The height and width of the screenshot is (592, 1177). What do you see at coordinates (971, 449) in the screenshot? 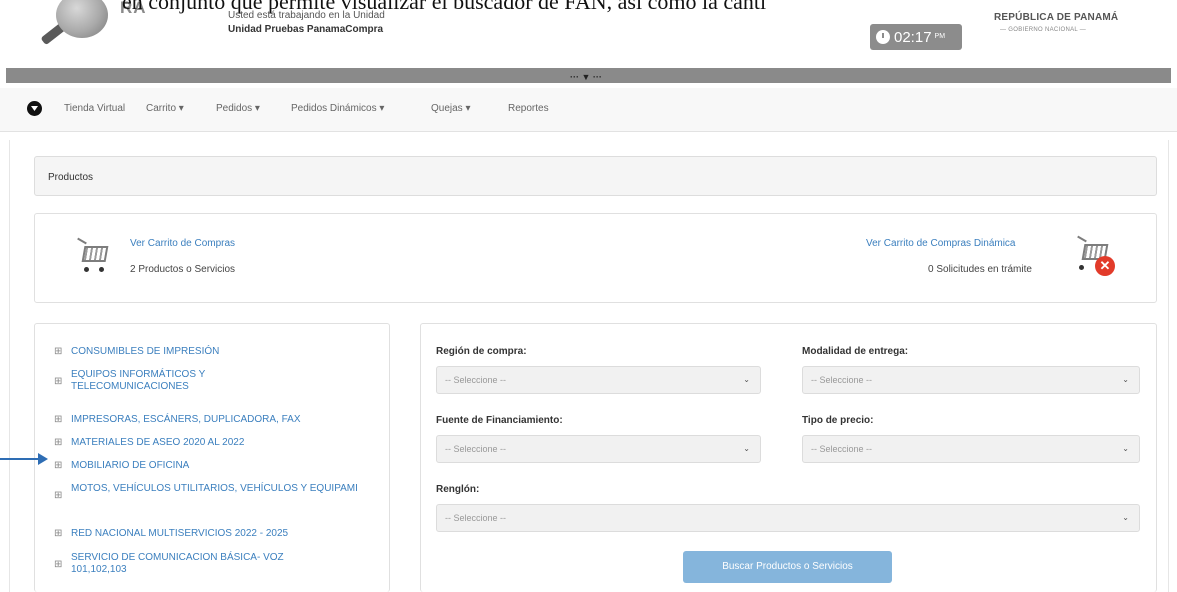
I see `tipo-precio-select: -- Seleccione -- ⌄` at bounding box center [971, 449].